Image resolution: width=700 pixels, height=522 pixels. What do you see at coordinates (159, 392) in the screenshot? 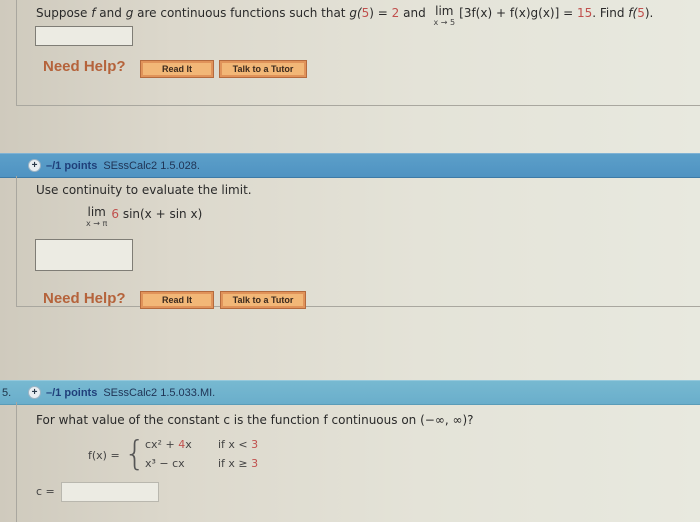
I see `question-reference: SEssCalc2 1.5.033.MI.` at bounding box center [159, 392].